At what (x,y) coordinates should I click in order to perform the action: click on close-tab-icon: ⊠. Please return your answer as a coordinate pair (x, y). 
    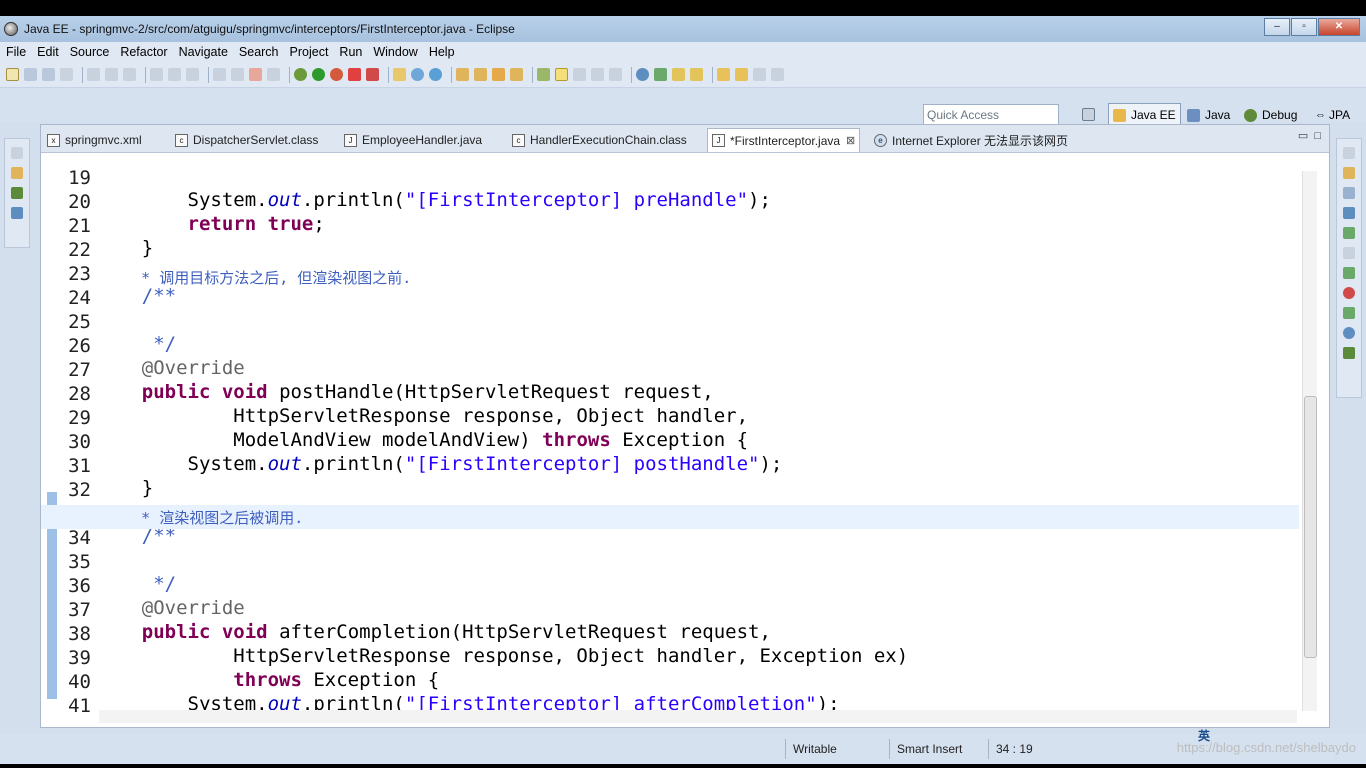
    Looking at the image, I should click on (850, 140).